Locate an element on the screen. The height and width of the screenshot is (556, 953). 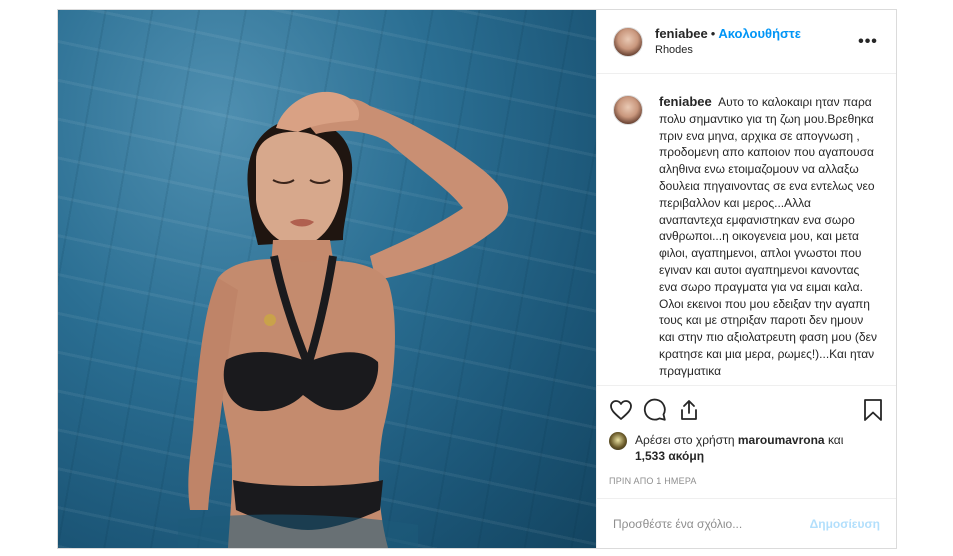
add-comment-bar: Δημοσίευση is located at coordinates (746, 523).